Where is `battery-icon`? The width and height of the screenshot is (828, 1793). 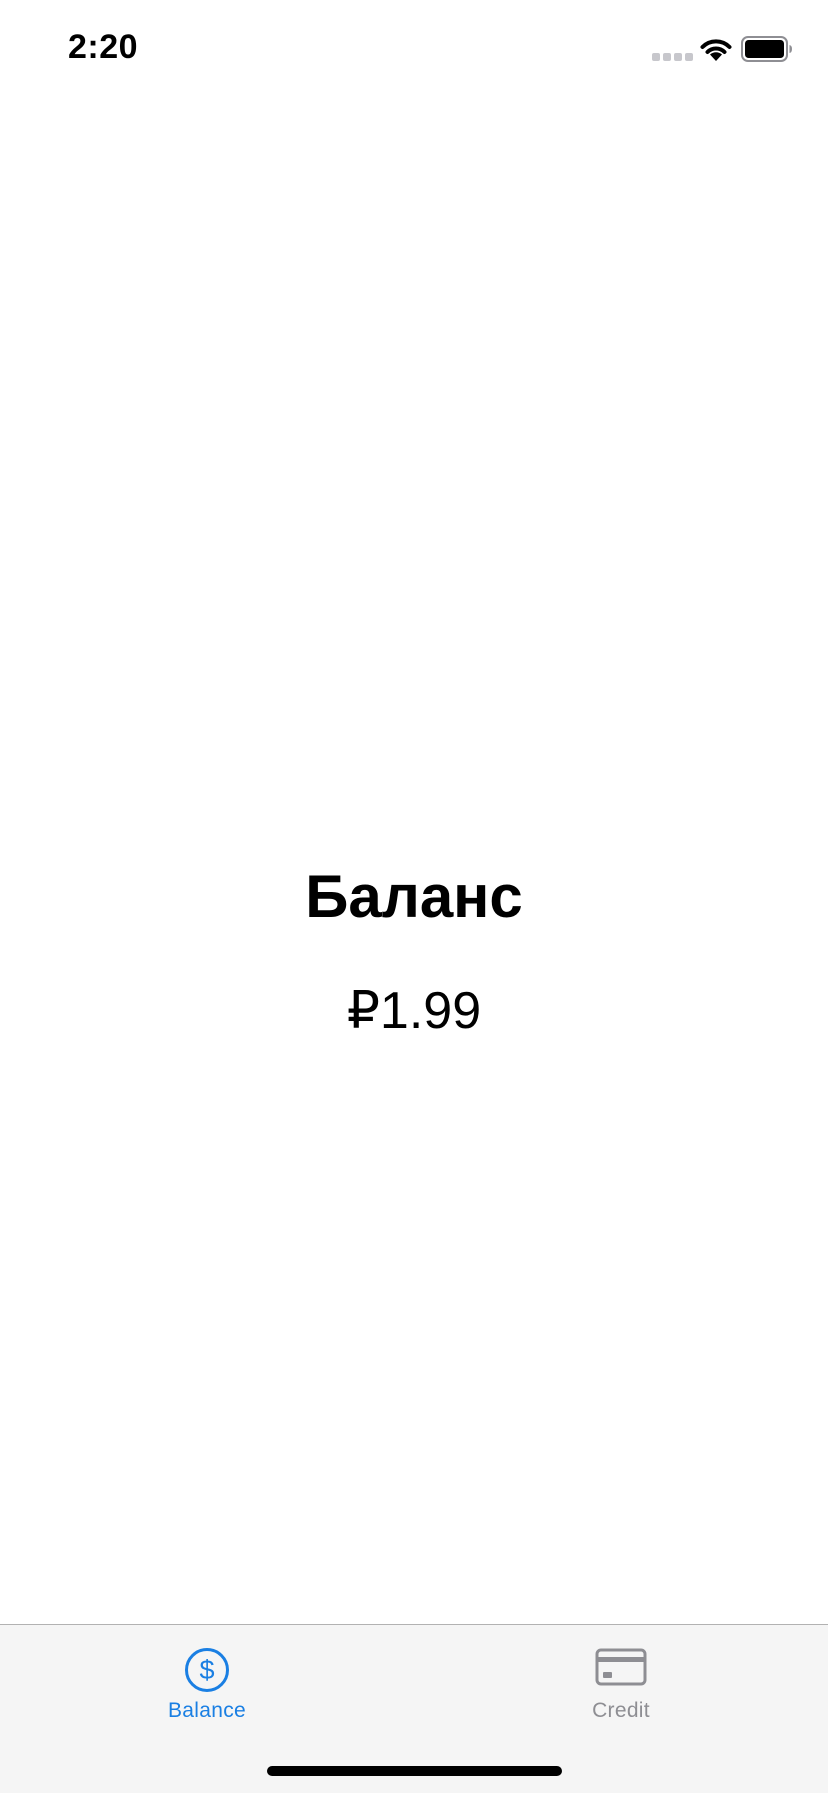
battery-icon is located at coordinates (766, 49).